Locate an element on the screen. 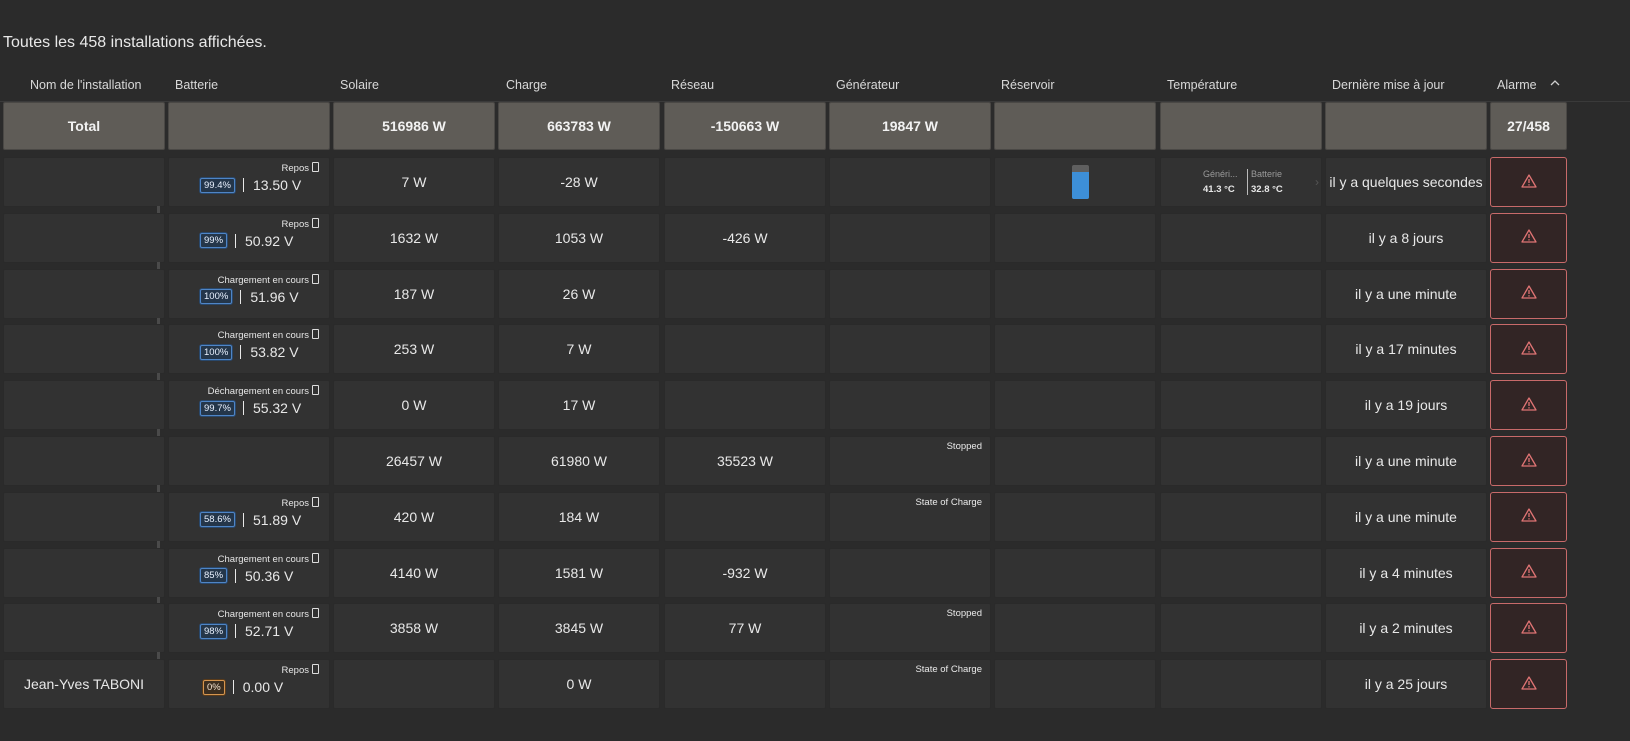  cell-updated: il y a 2 minutes is located at coordinates (1406, 628).